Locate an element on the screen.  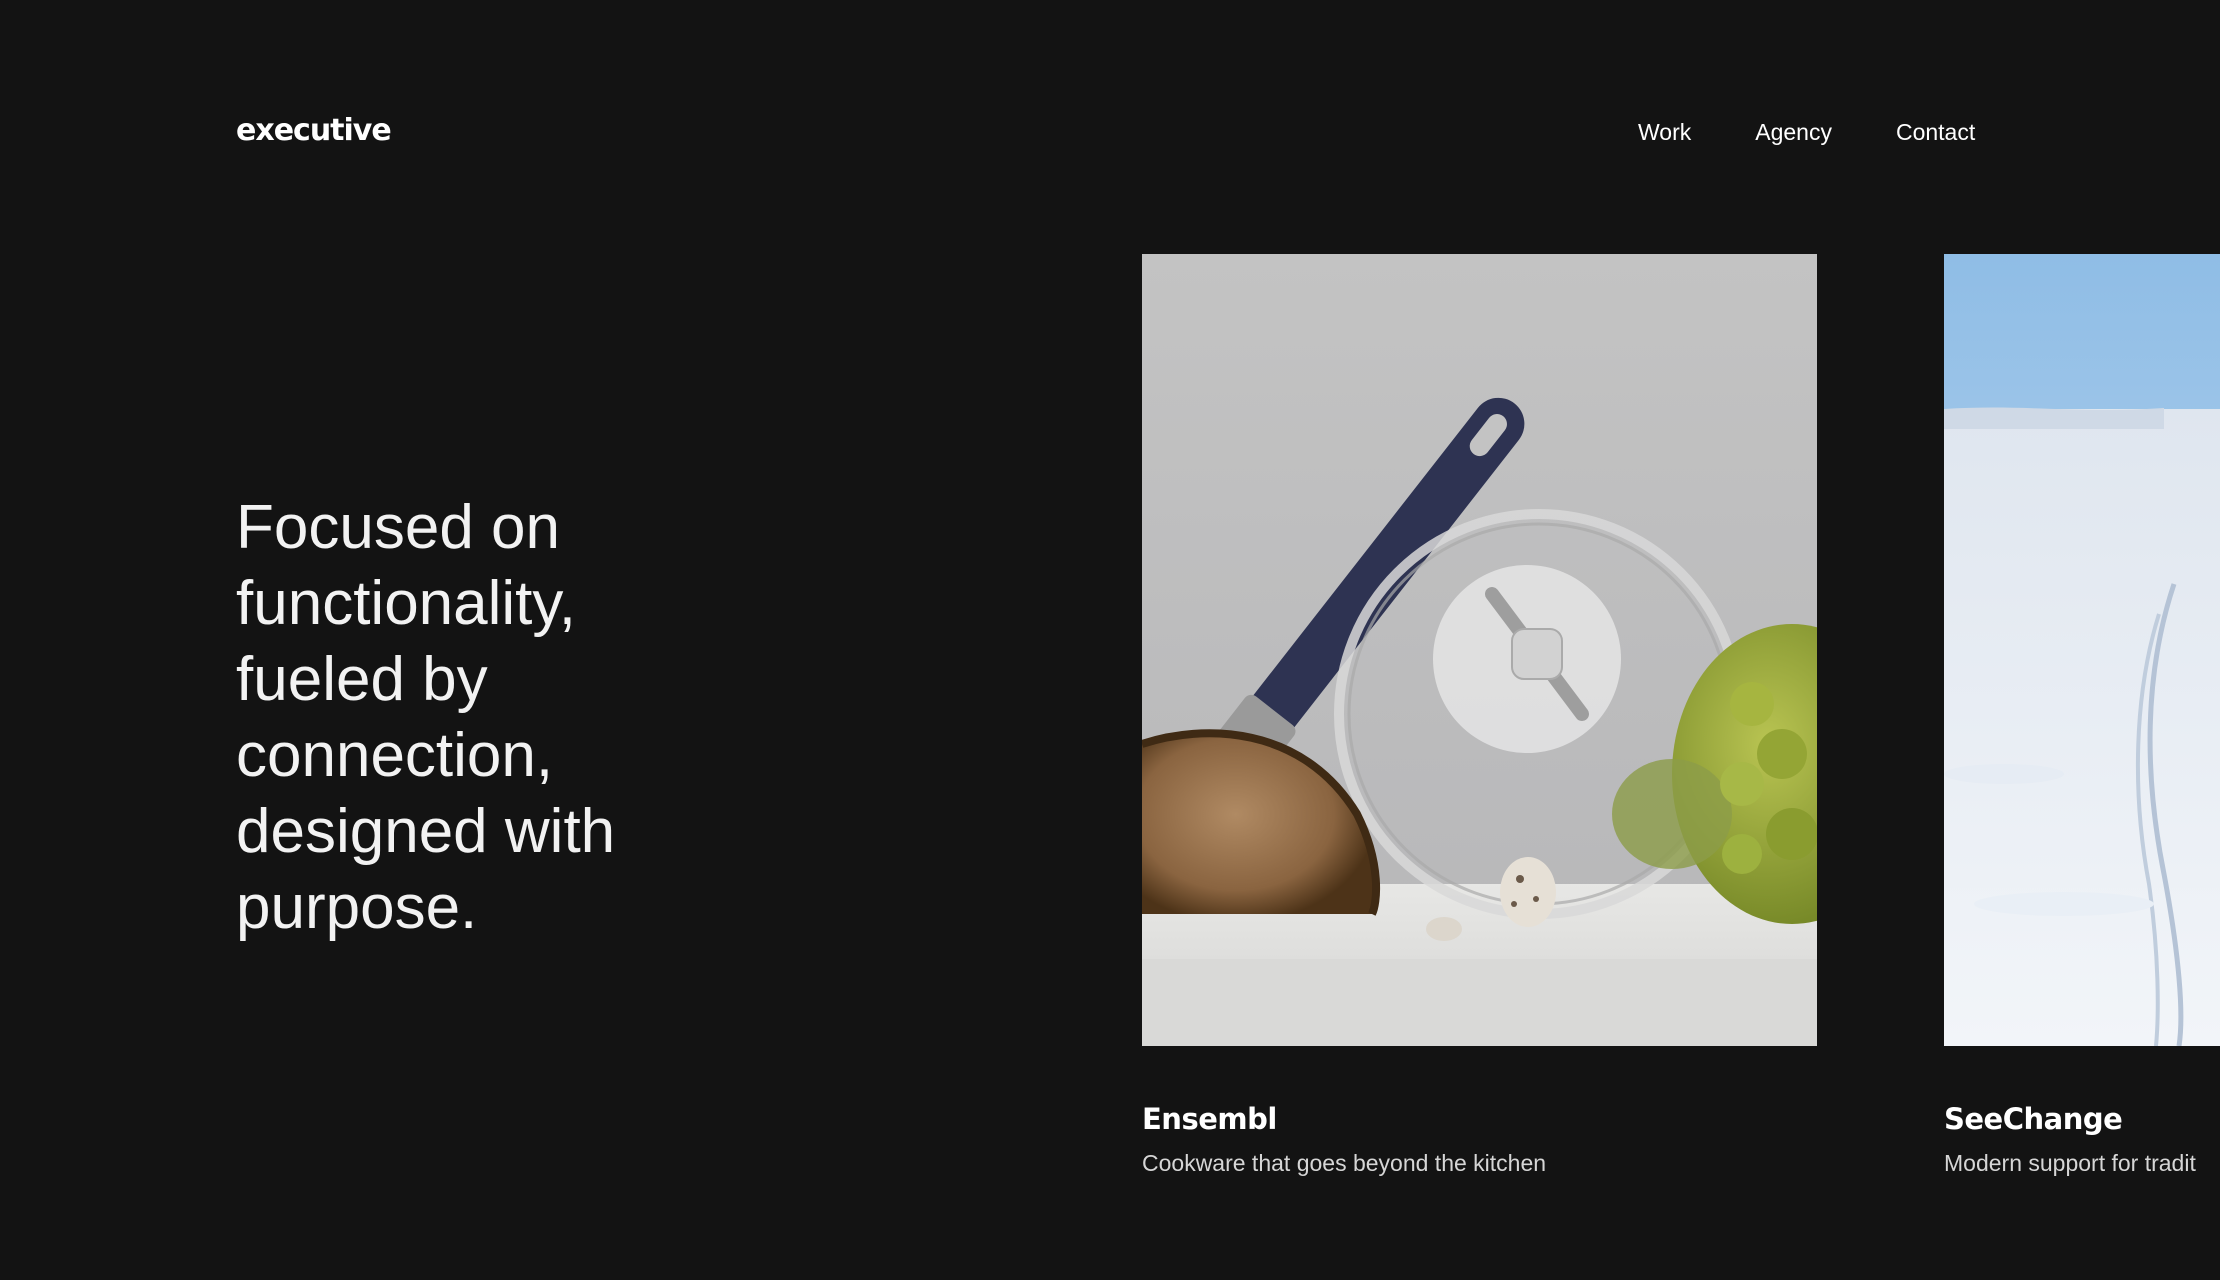
main-nav: Work Agency Contact is located at coordinates (1806, 132).